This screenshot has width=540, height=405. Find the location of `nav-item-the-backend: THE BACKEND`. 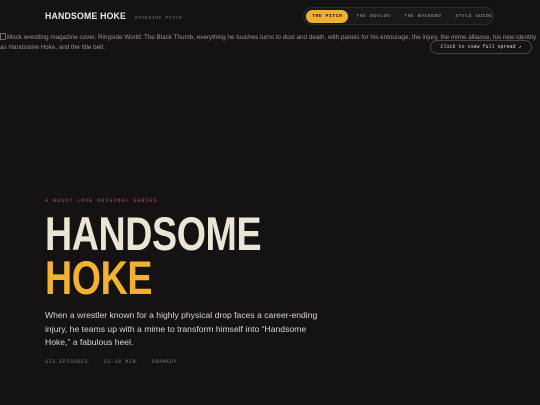

nav-item-the-backend: THE BACKEND is located at coordinates (422, 16).